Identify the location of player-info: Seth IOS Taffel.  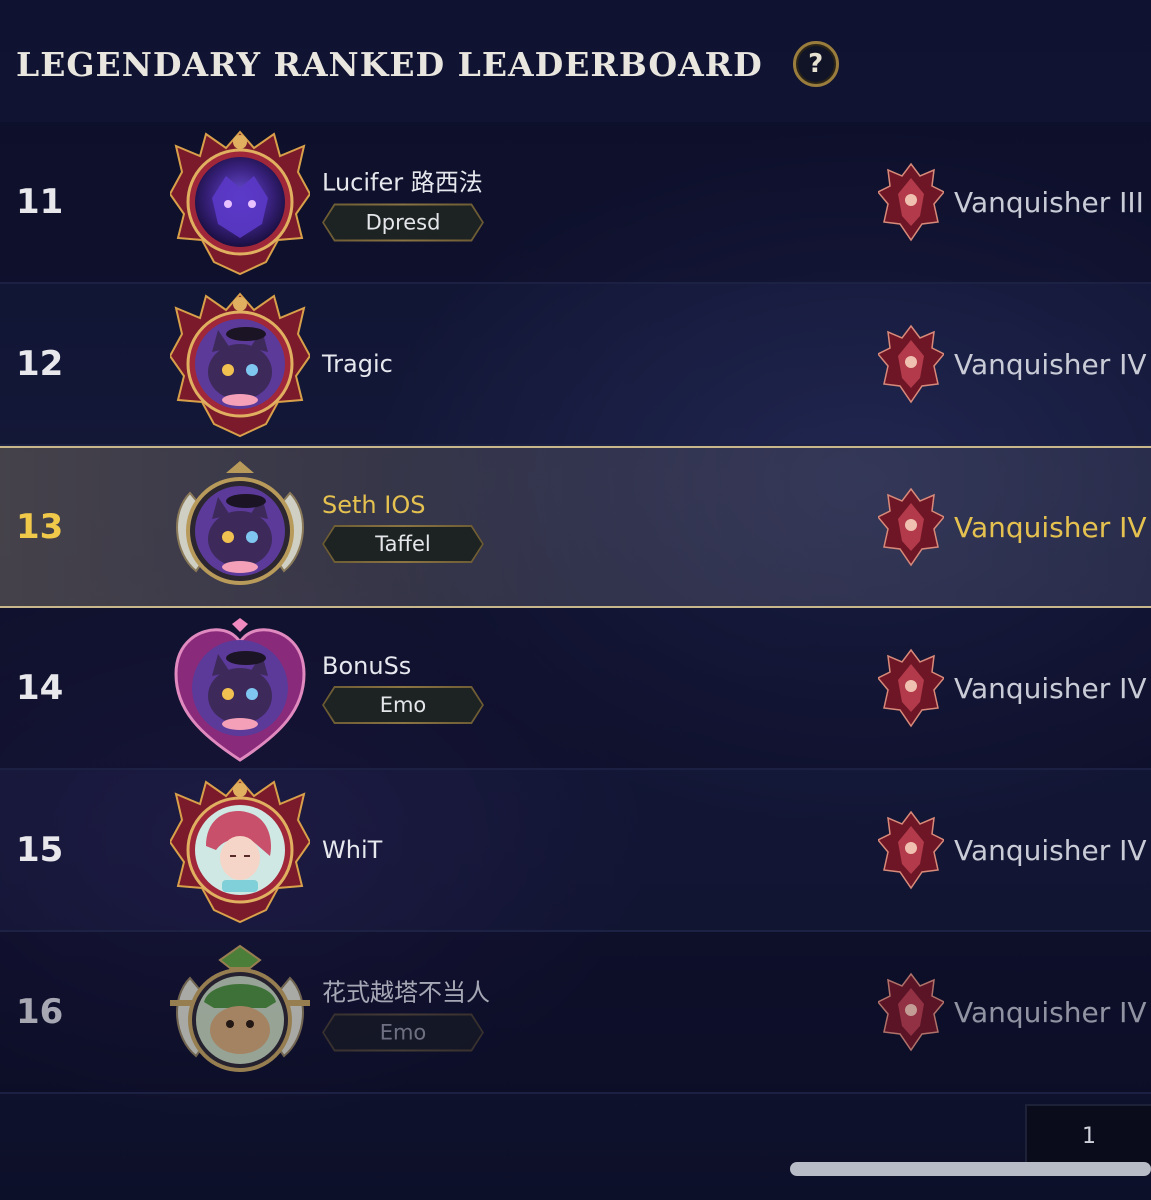
(403, 527).